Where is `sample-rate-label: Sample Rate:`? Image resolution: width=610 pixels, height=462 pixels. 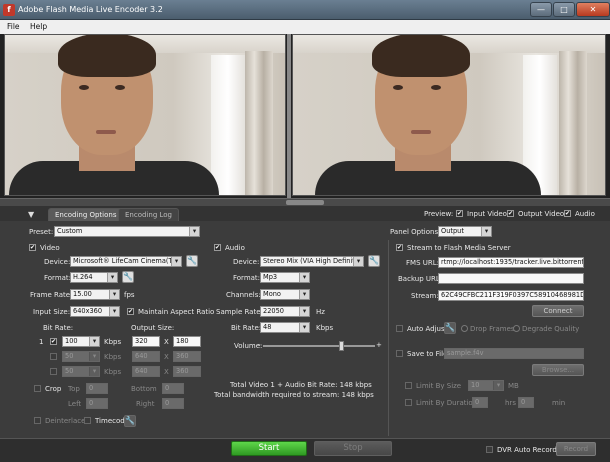 sample-rate-label: Sample Rate: is located at coordinates (239, 312).